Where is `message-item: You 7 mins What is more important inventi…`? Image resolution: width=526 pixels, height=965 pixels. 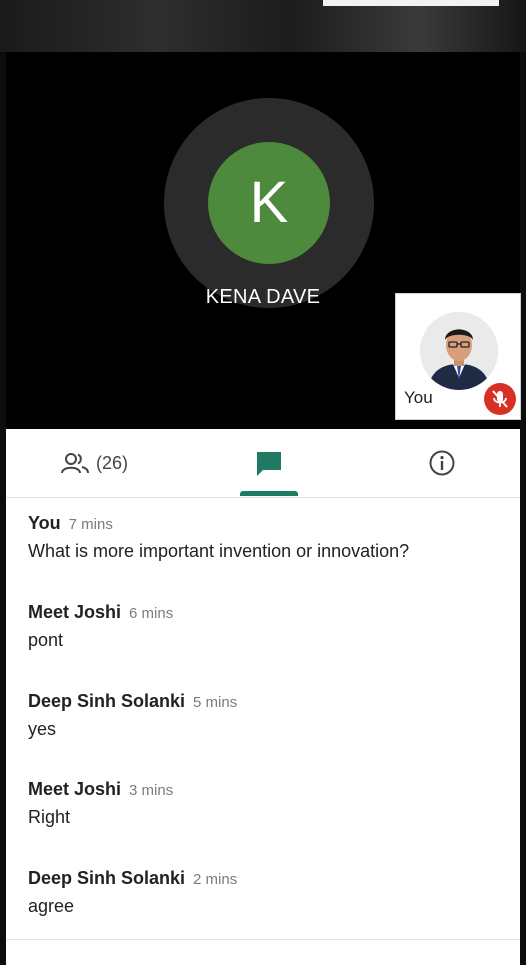
message-item: You 7 mins What is more important inventi… is located at coordinates (268, 537).